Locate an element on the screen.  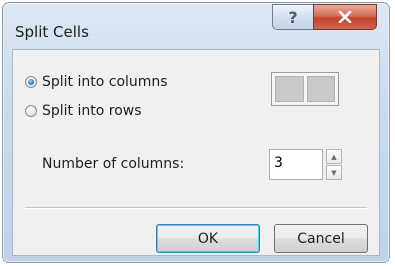
number-of-columns-input: 3 is located at coordinates (296, 164).